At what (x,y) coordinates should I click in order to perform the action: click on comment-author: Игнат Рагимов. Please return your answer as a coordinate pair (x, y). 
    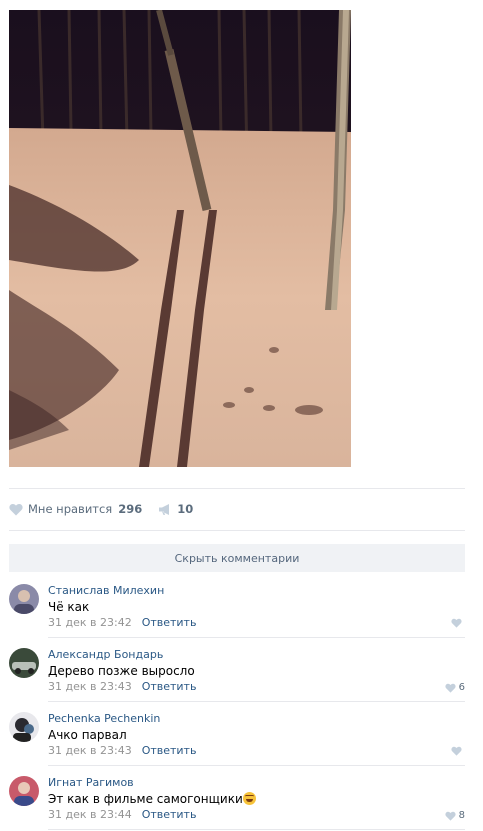
    Looking at the image, I should click on (91, 782).